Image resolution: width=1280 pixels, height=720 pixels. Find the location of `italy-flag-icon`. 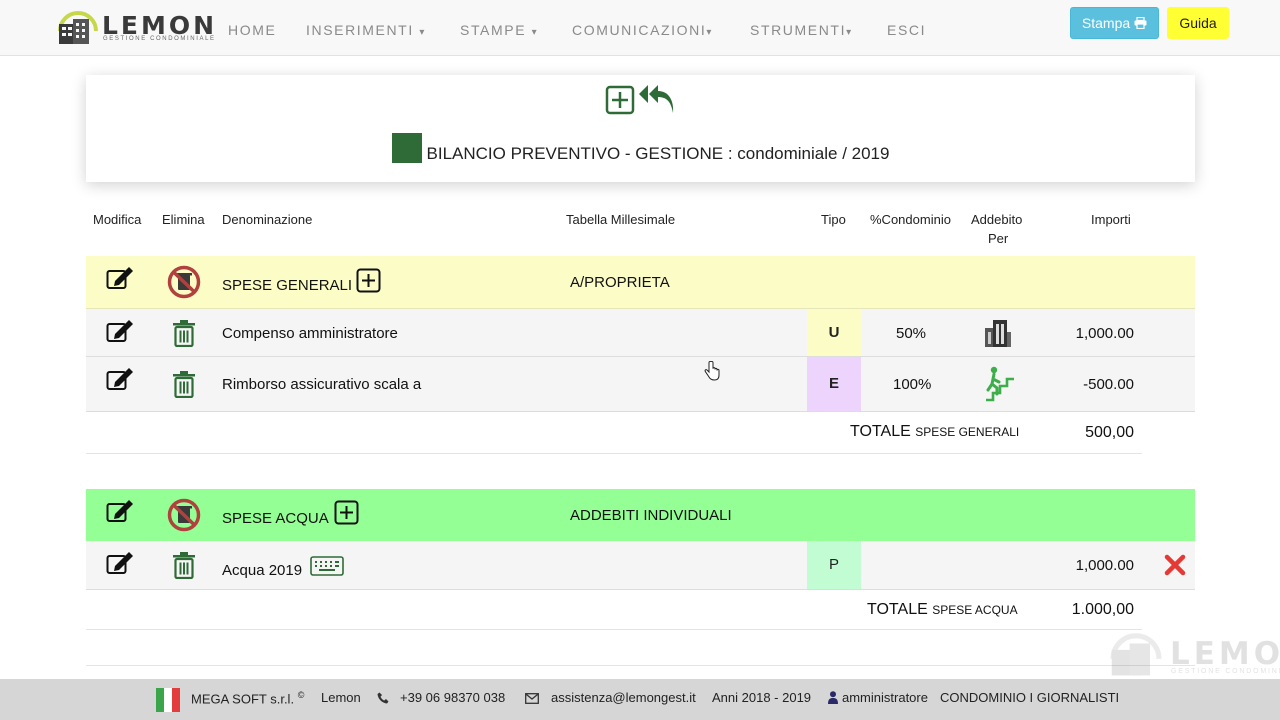

italy-flag-icon is located at coordinates (168, 700).